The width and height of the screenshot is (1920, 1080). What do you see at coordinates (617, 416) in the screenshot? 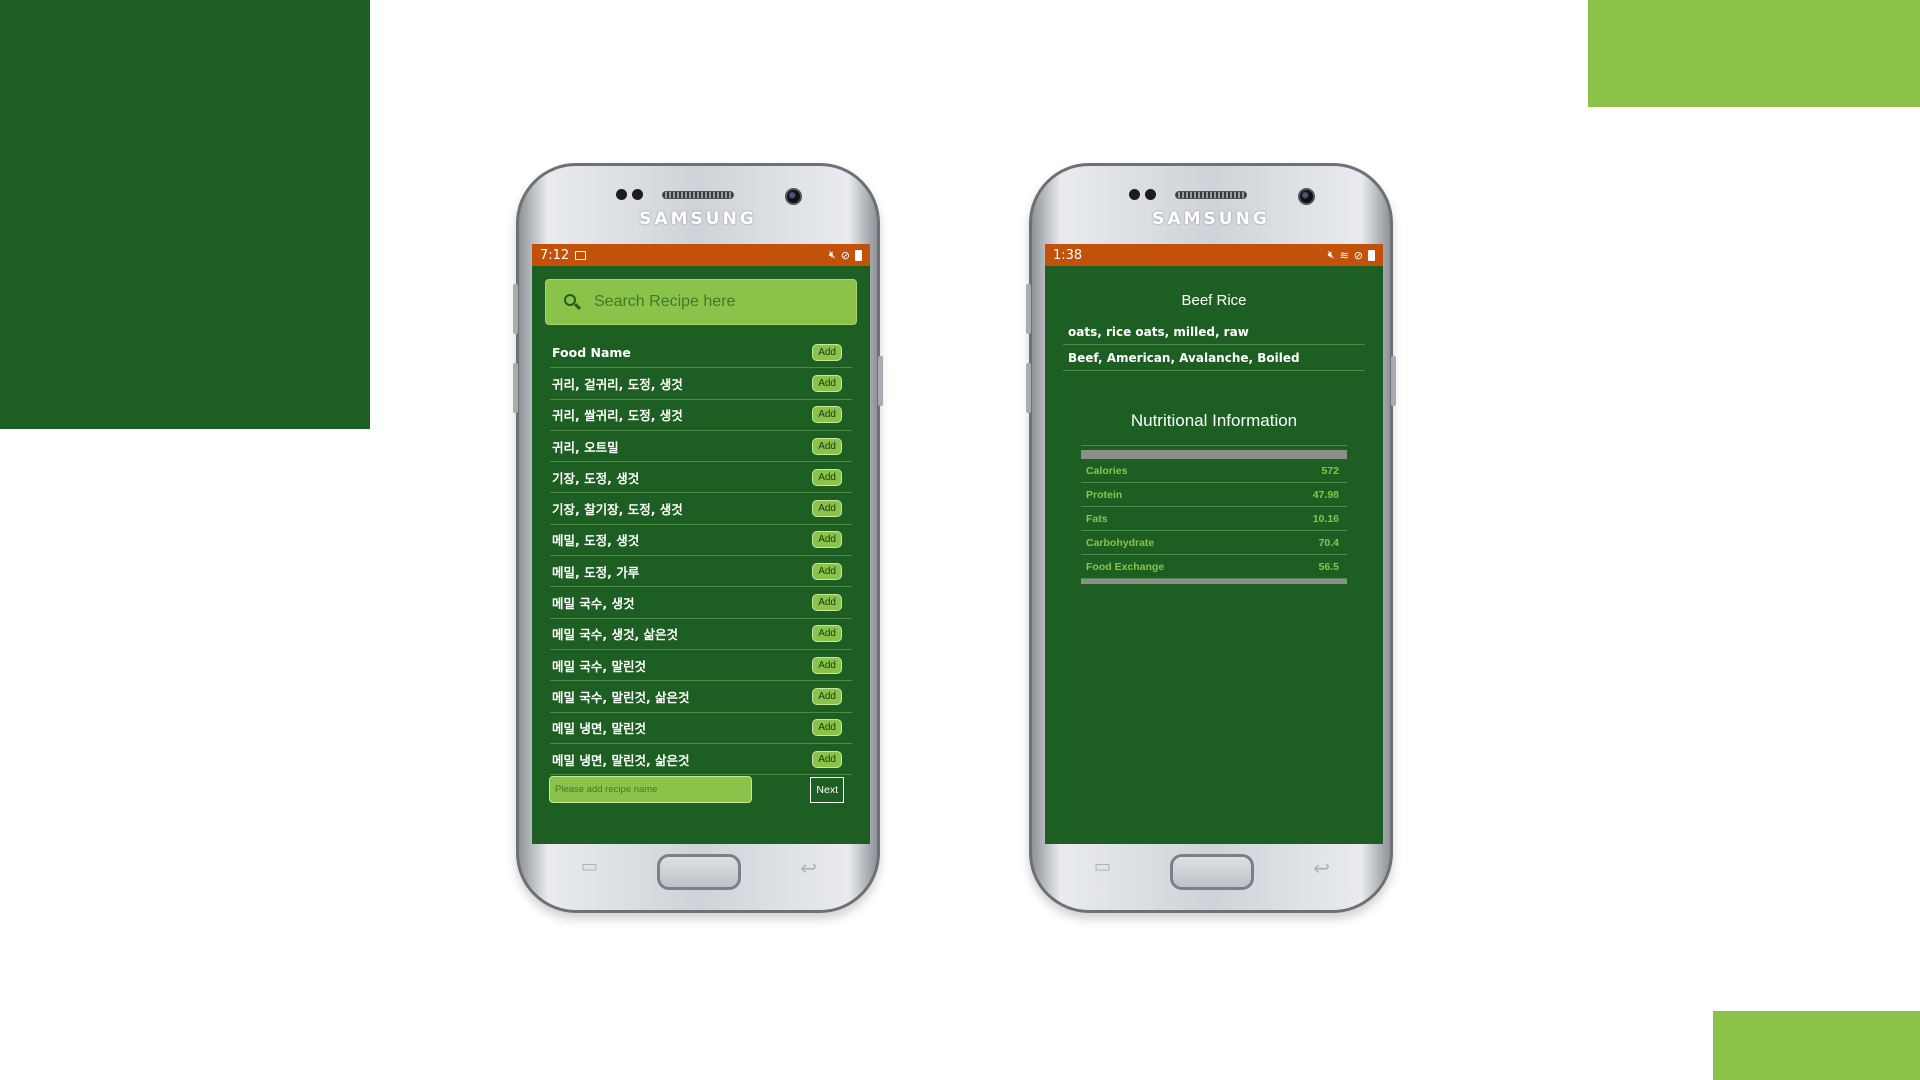
I see `food-name: 귀리, 쌀귀리, 도정, 생것` at bounding box center [617, 416].